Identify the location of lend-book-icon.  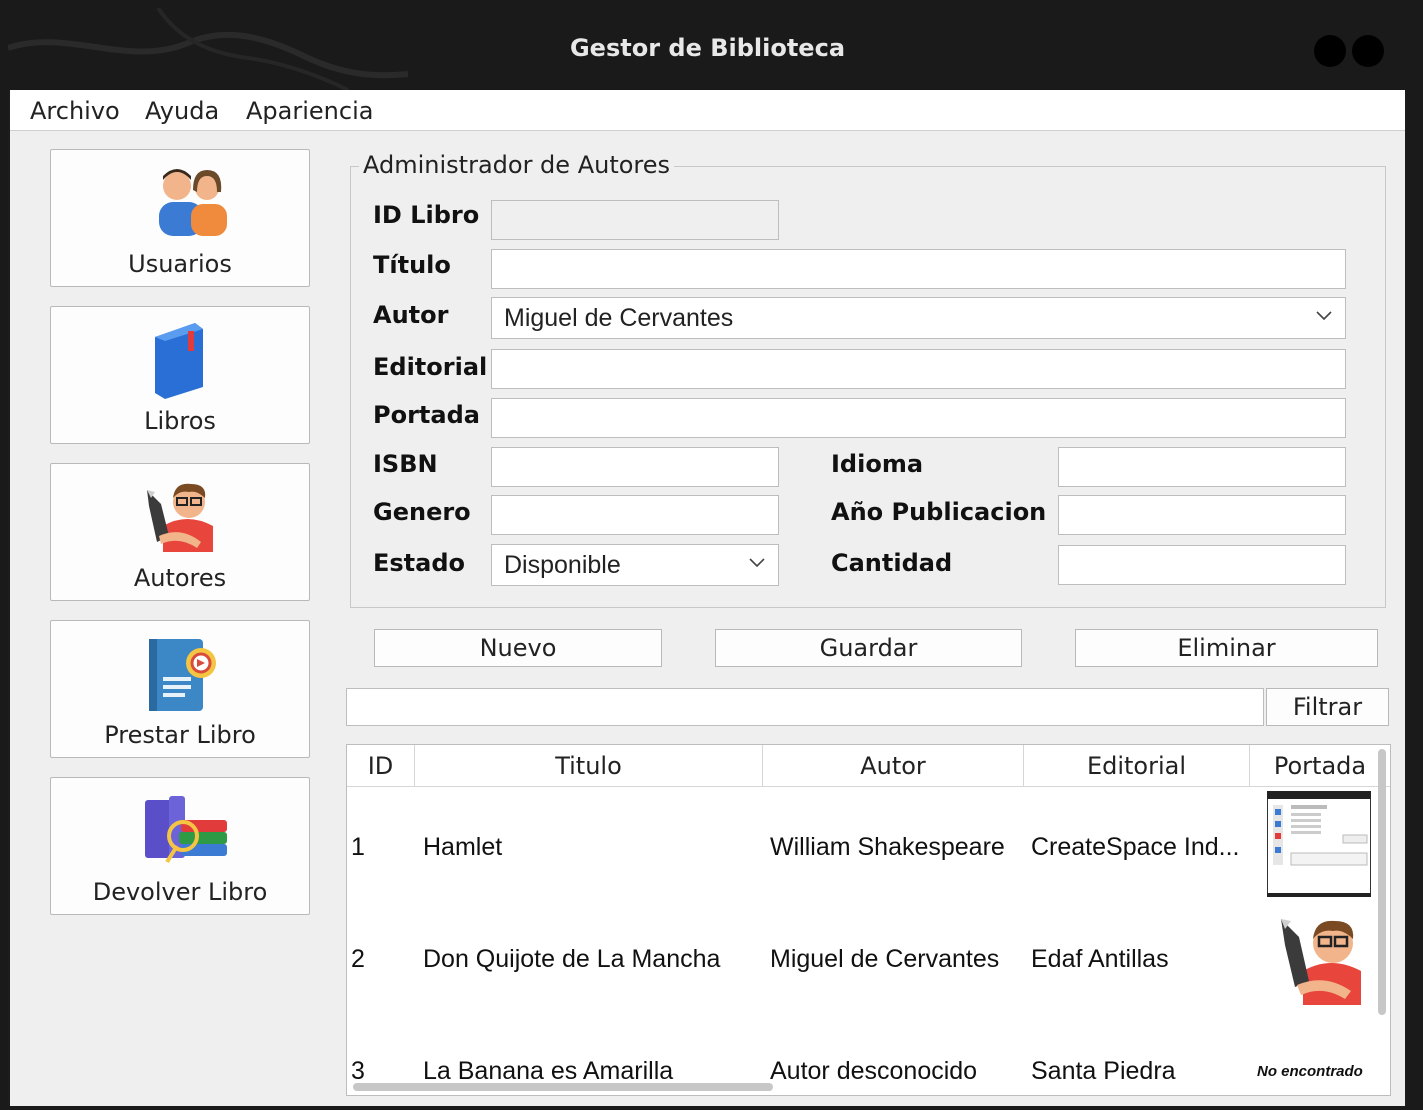
(182, 675).